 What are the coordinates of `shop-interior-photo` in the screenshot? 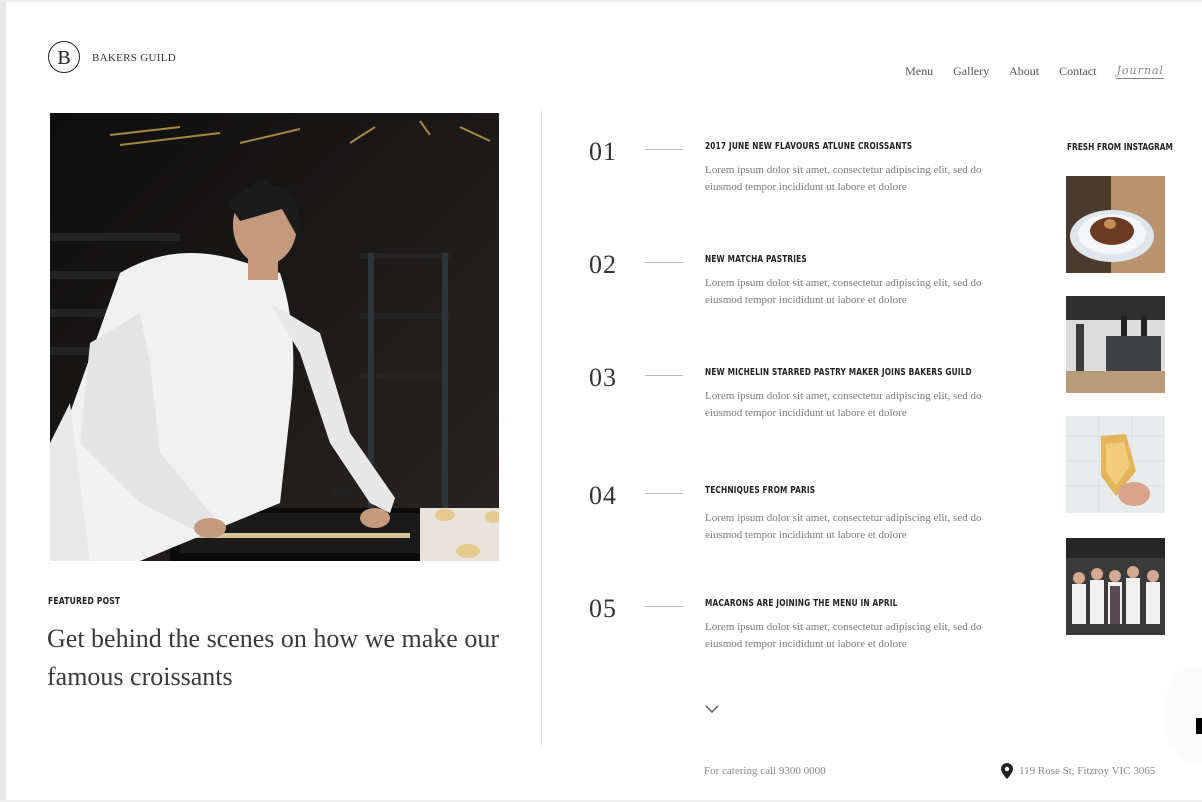 It's located at (1115, 344).